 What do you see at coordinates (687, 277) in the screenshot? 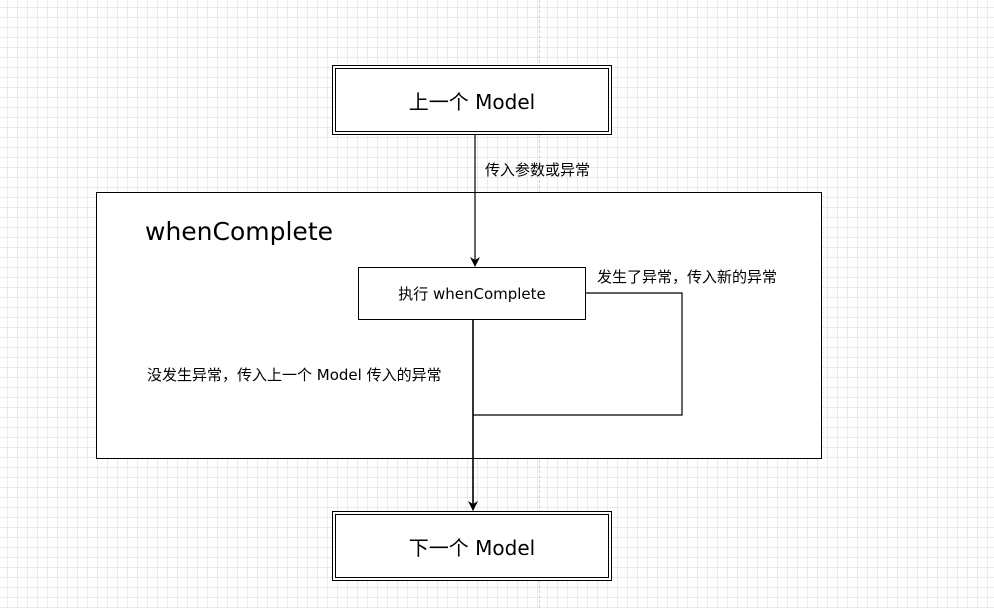
I see `edge-label-exception: 发生了异常，传入新的异常` at bounding box center [687, 277].